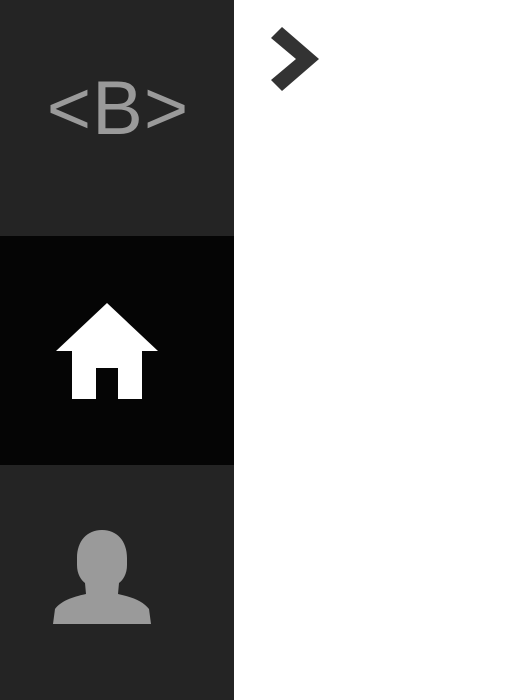 The width and height of the screenshot is (518, 700). What do you see at coordinates (295, 59) in the screenshot?
I see `chevron-right-icon` at bounding box center [295, 59].